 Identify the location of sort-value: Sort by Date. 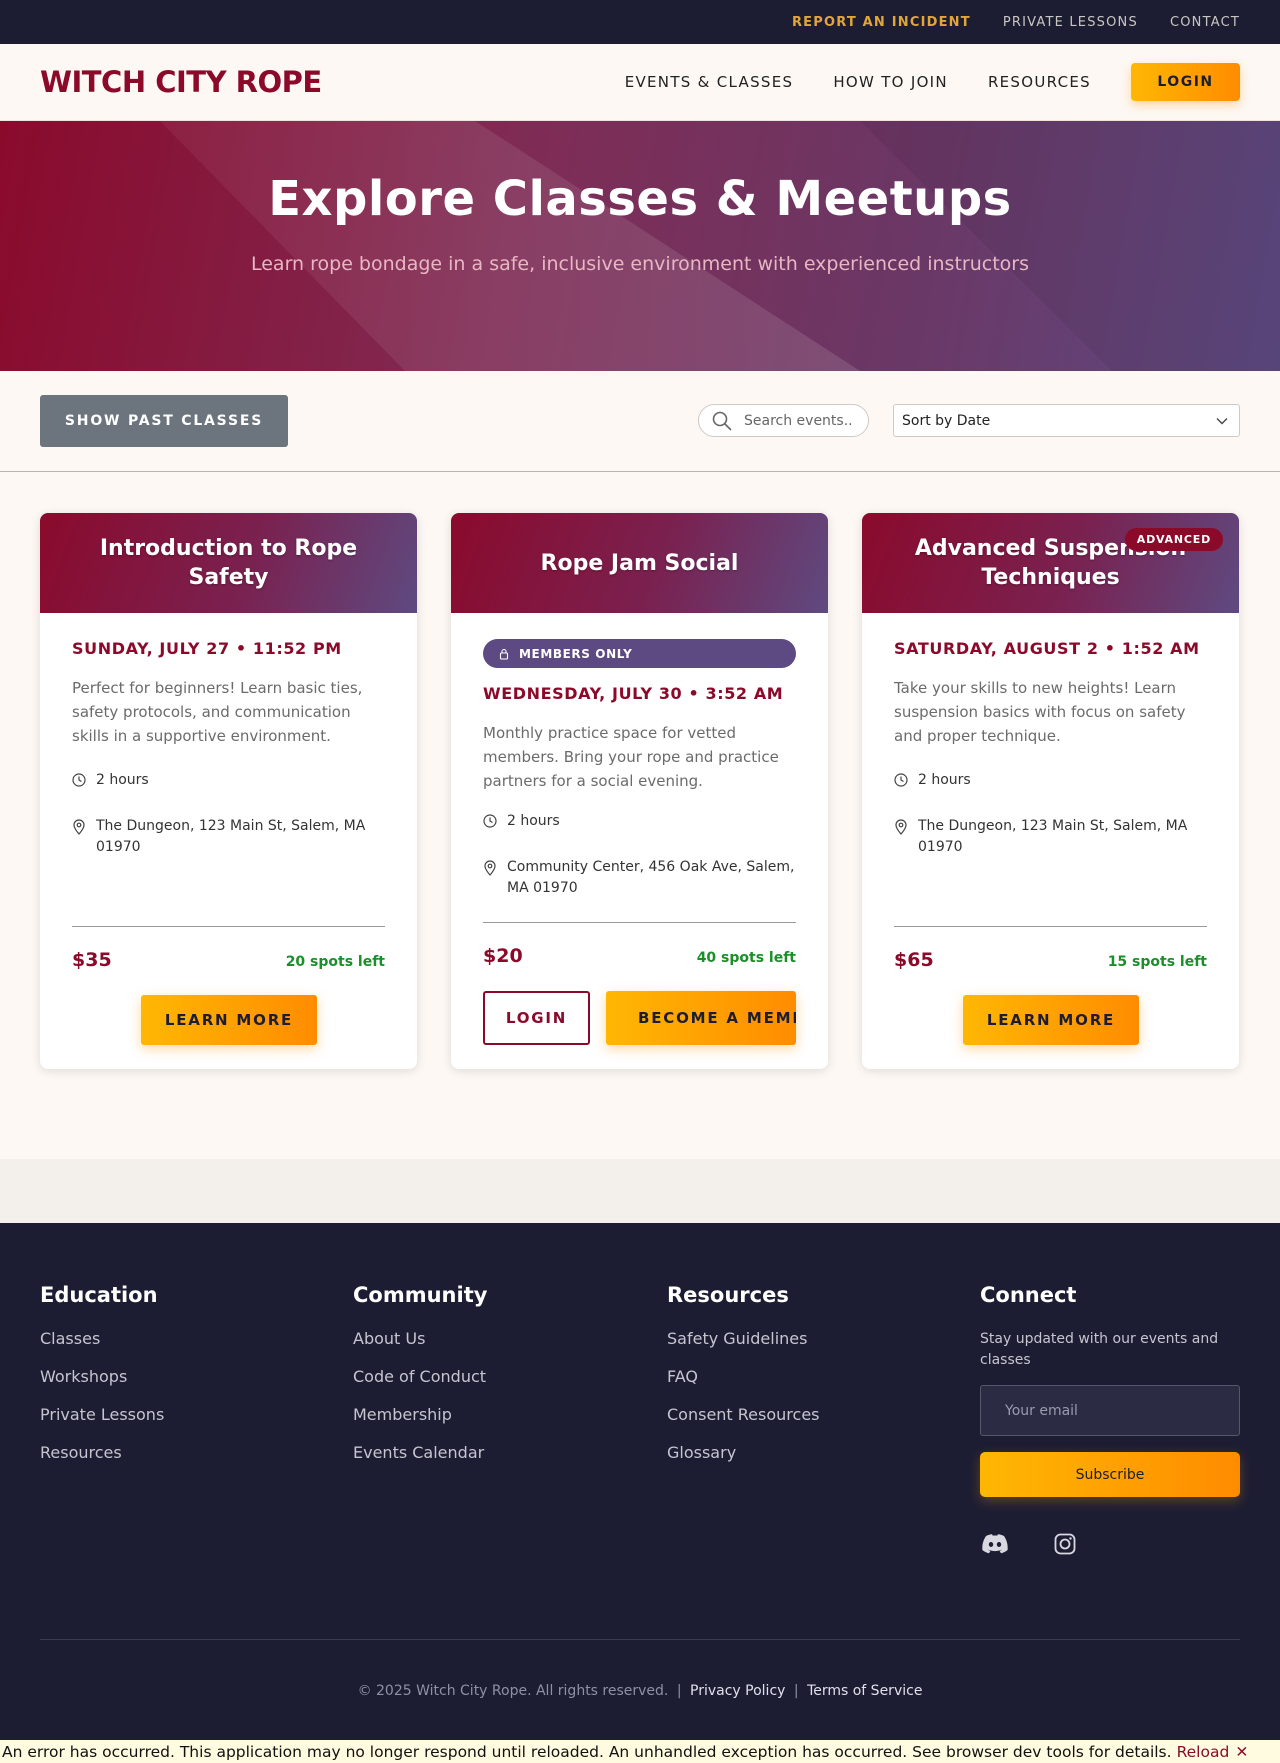
(946, 420).